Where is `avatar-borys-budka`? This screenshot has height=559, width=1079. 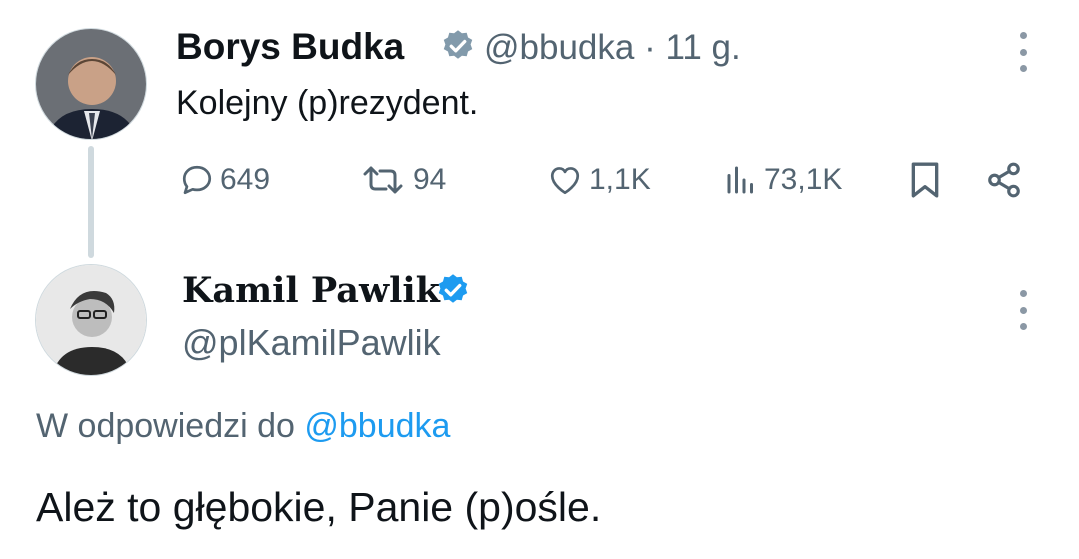
avatar-borys-budka is located at coordinates (91, 84).